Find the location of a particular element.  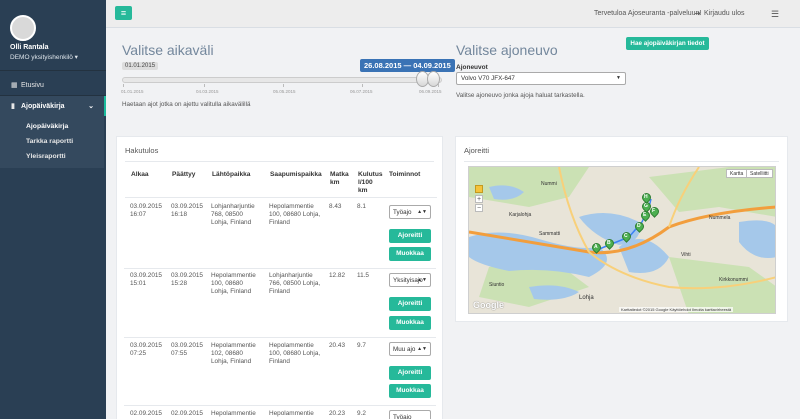

logout-link: Kirjaudu ulos is located at coordinates (724, 13).